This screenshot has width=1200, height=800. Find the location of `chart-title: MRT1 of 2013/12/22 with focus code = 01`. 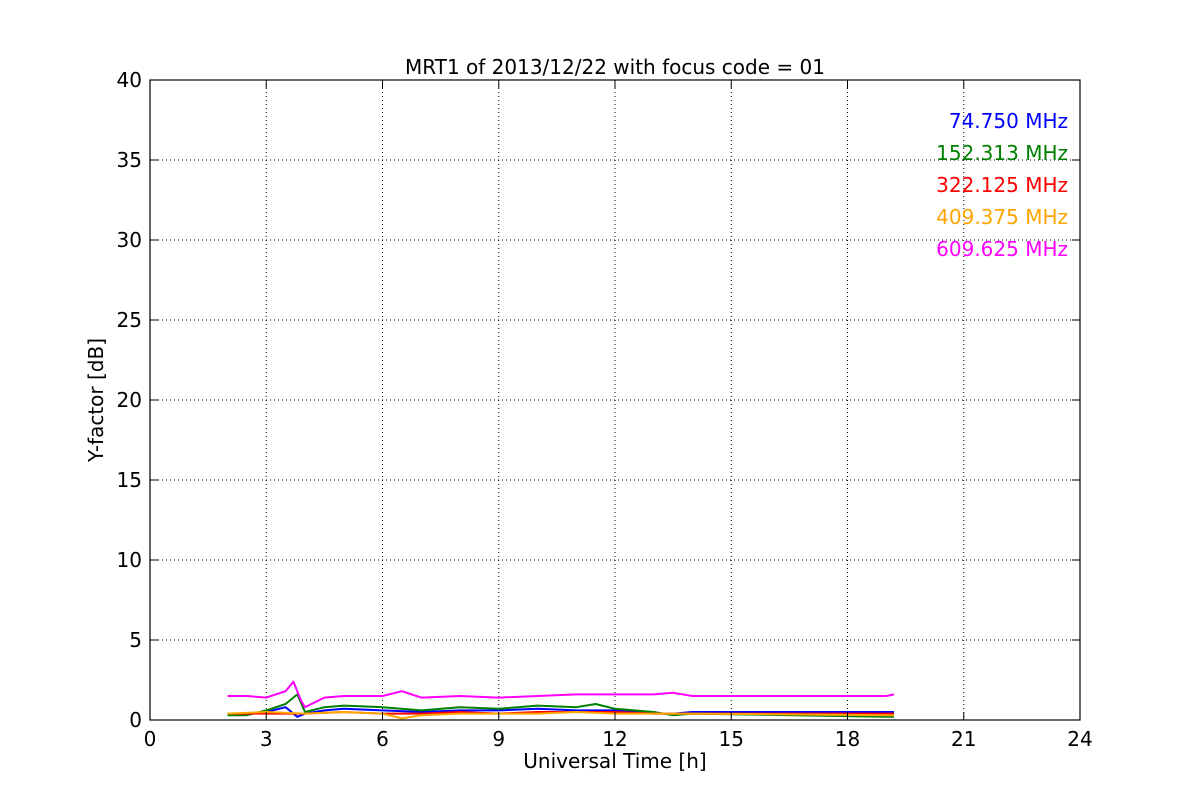

chart-title: MRT1 of 2013/12/22 with focus code = 01 is located at coordinates (615, 67).